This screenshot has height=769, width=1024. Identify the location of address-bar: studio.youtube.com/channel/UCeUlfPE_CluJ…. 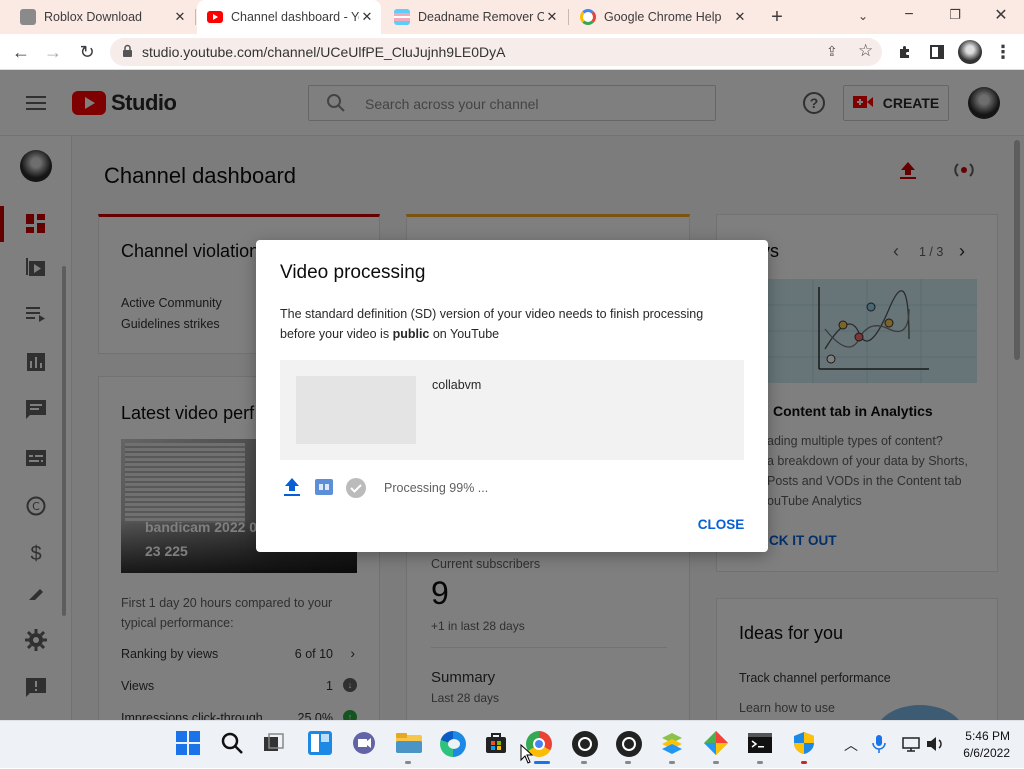
(496, 52).